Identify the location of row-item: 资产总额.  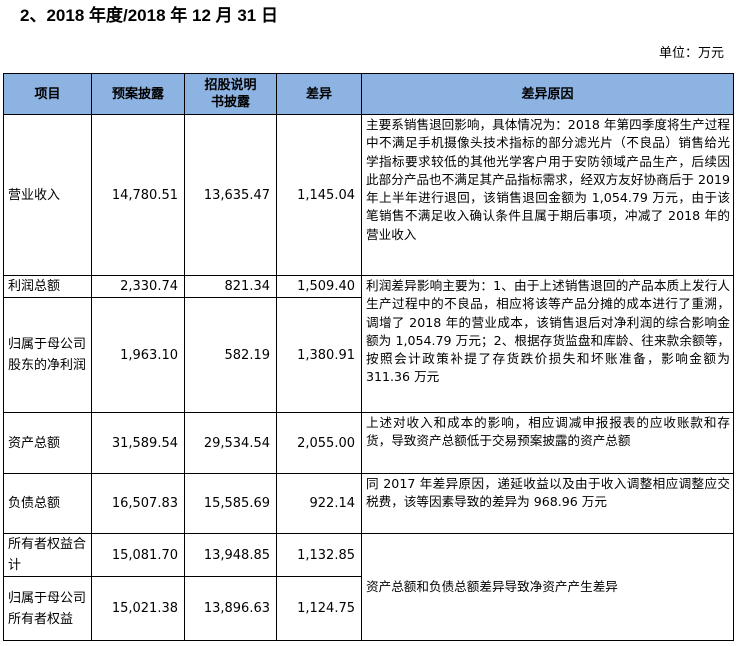
(47, 443).